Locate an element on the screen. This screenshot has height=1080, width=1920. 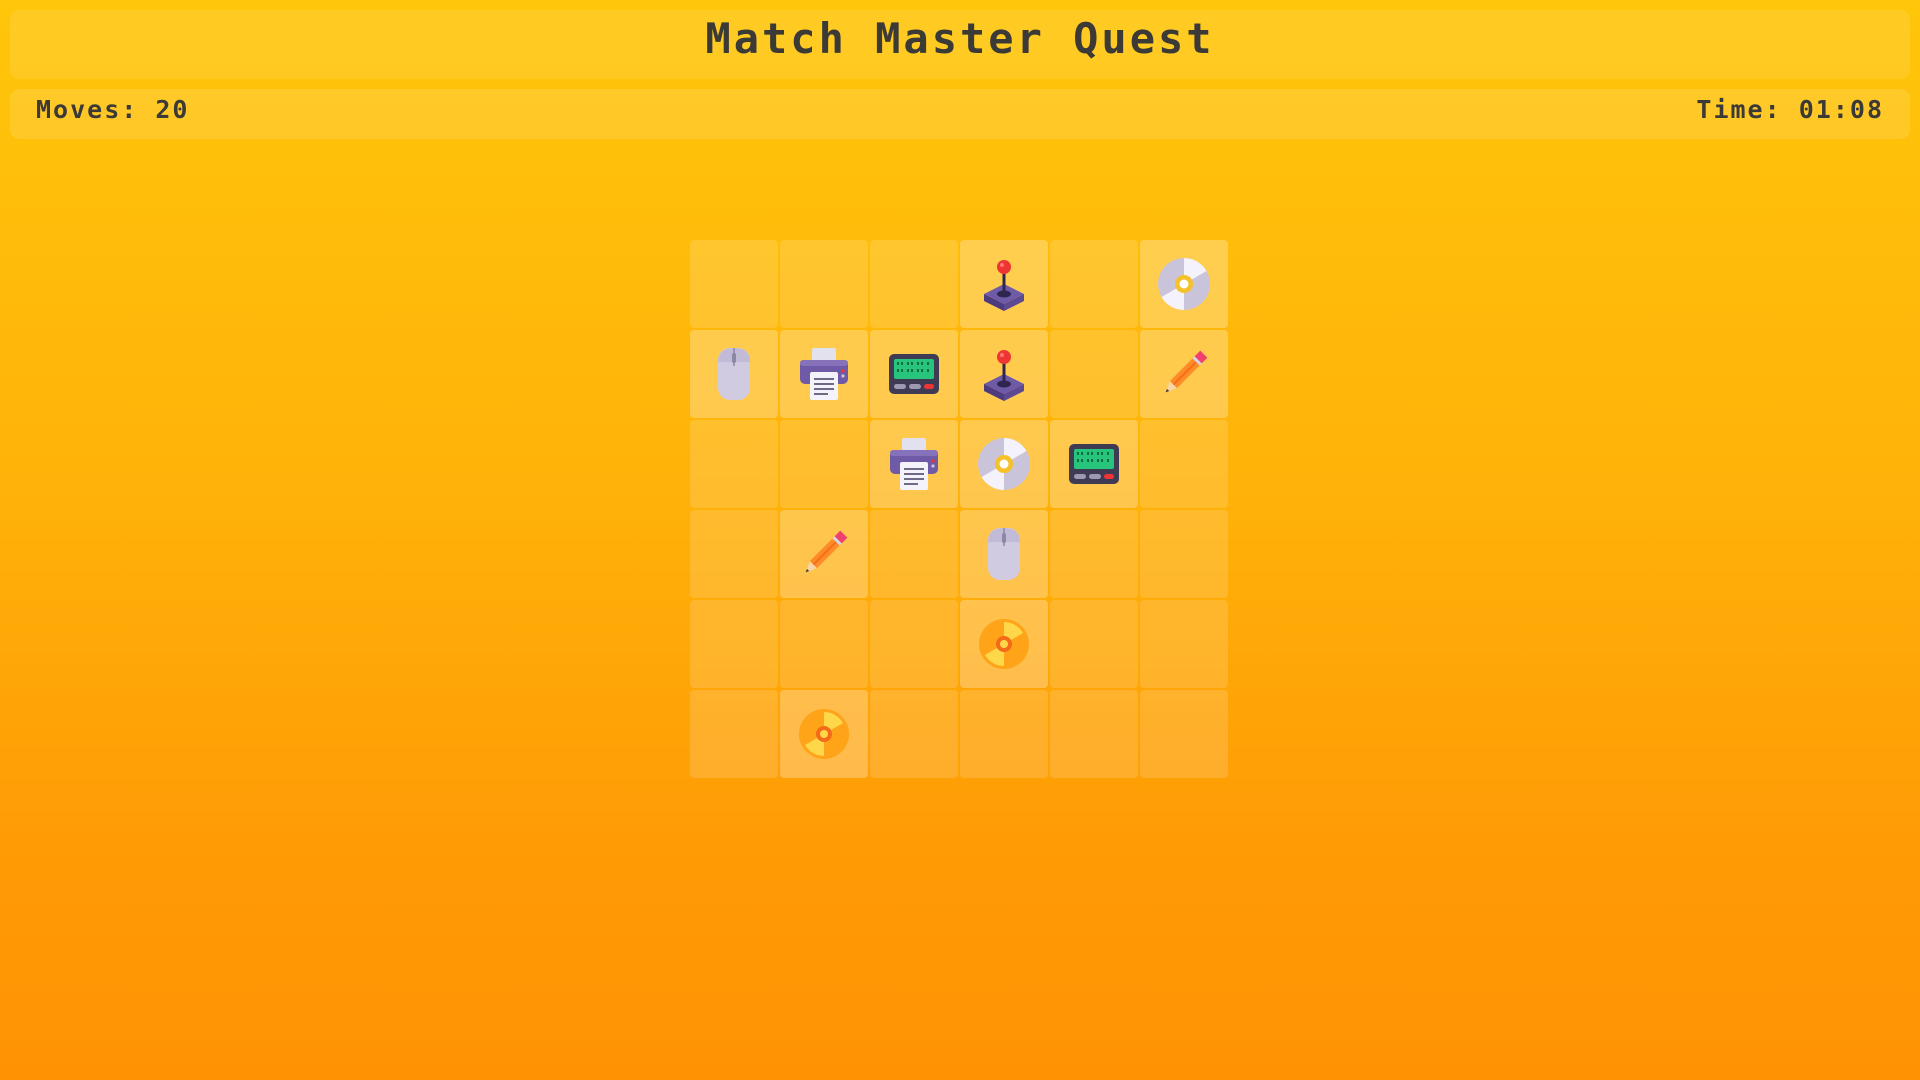
memory-card-revealed-r3c5 is located at coordinates (1094, 464).